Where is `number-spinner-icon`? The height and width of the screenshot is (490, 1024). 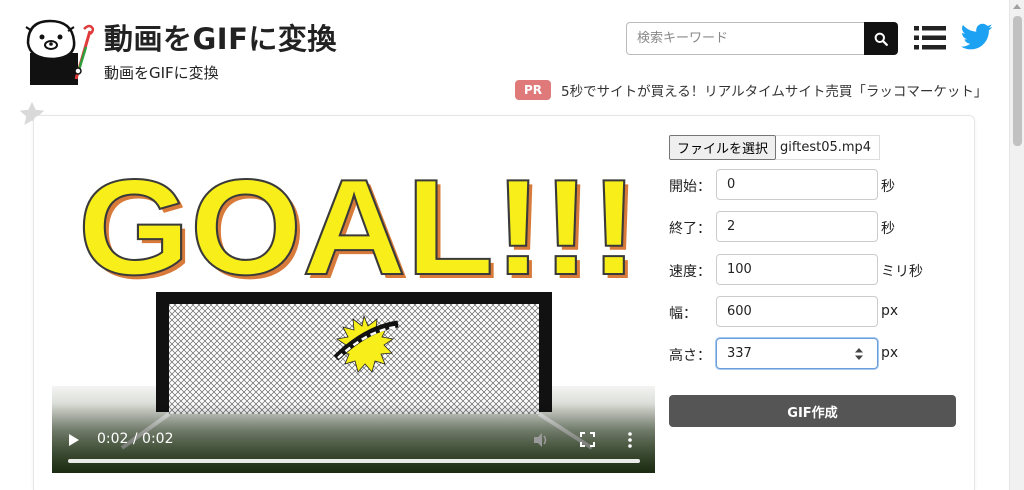
number-spinner-icon is located at coordinates (859, 354).